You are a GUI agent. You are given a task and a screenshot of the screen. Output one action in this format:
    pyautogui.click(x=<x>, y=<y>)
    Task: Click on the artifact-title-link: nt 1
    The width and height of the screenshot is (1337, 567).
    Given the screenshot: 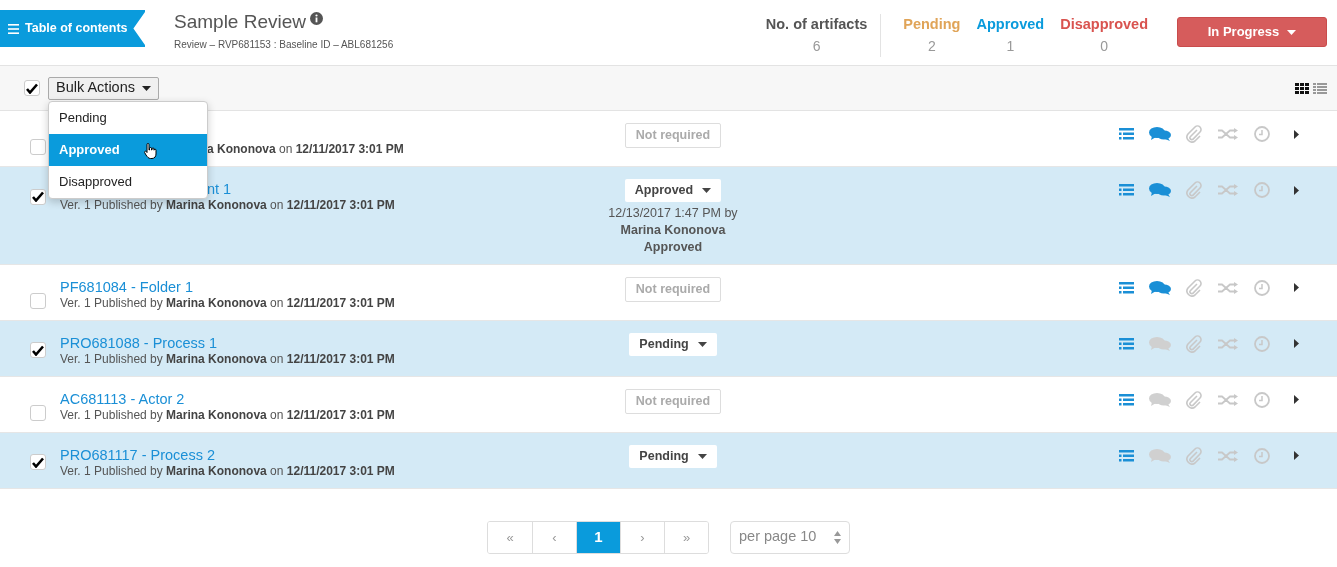 What is the action you would take?
    pyautogui.click(x=219, y=189)
    